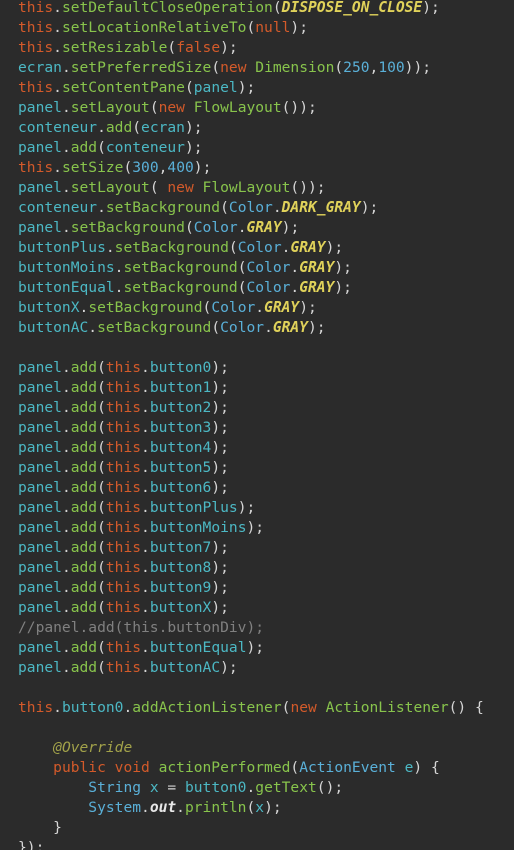 The height and width of the screenshot is (850, 514). I want to click on code-line: panel.setLayout(new FlowLayout());, so click(167, 108).